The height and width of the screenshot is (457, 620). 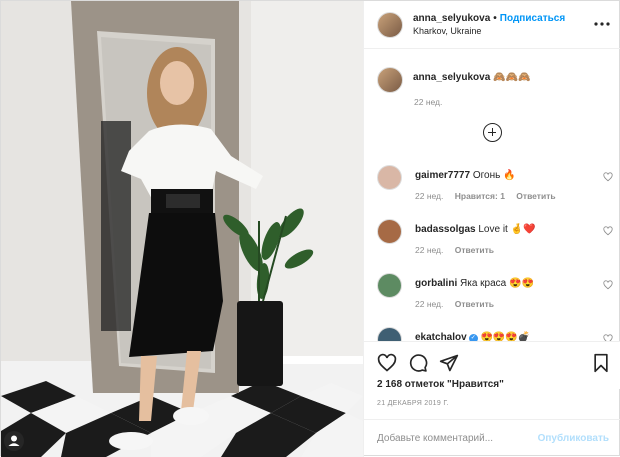 What do you see at coordinates (457, 438) in the screenshot?
I see `comment-input` at bounding box center [457, 438].